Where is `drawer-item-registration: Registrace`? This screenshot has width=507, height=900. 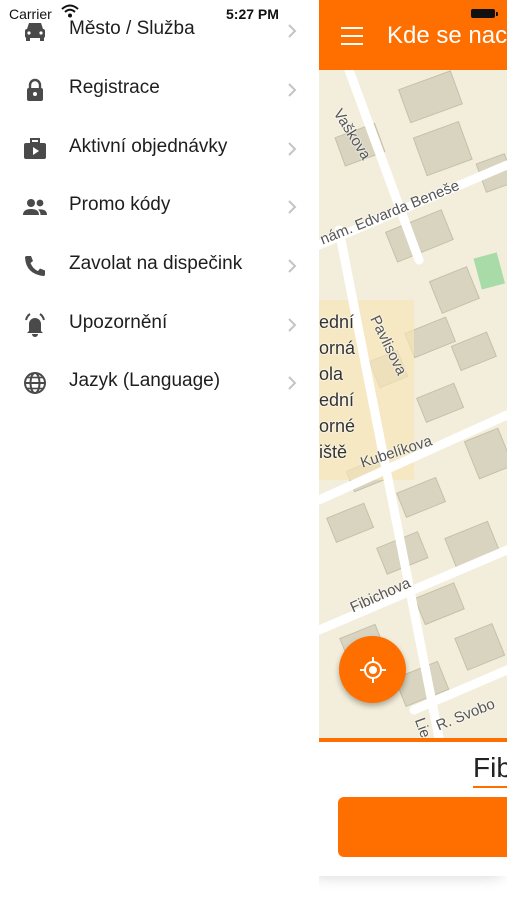 drawer-item-registration: Registrace is located at coordinates (159, 89).